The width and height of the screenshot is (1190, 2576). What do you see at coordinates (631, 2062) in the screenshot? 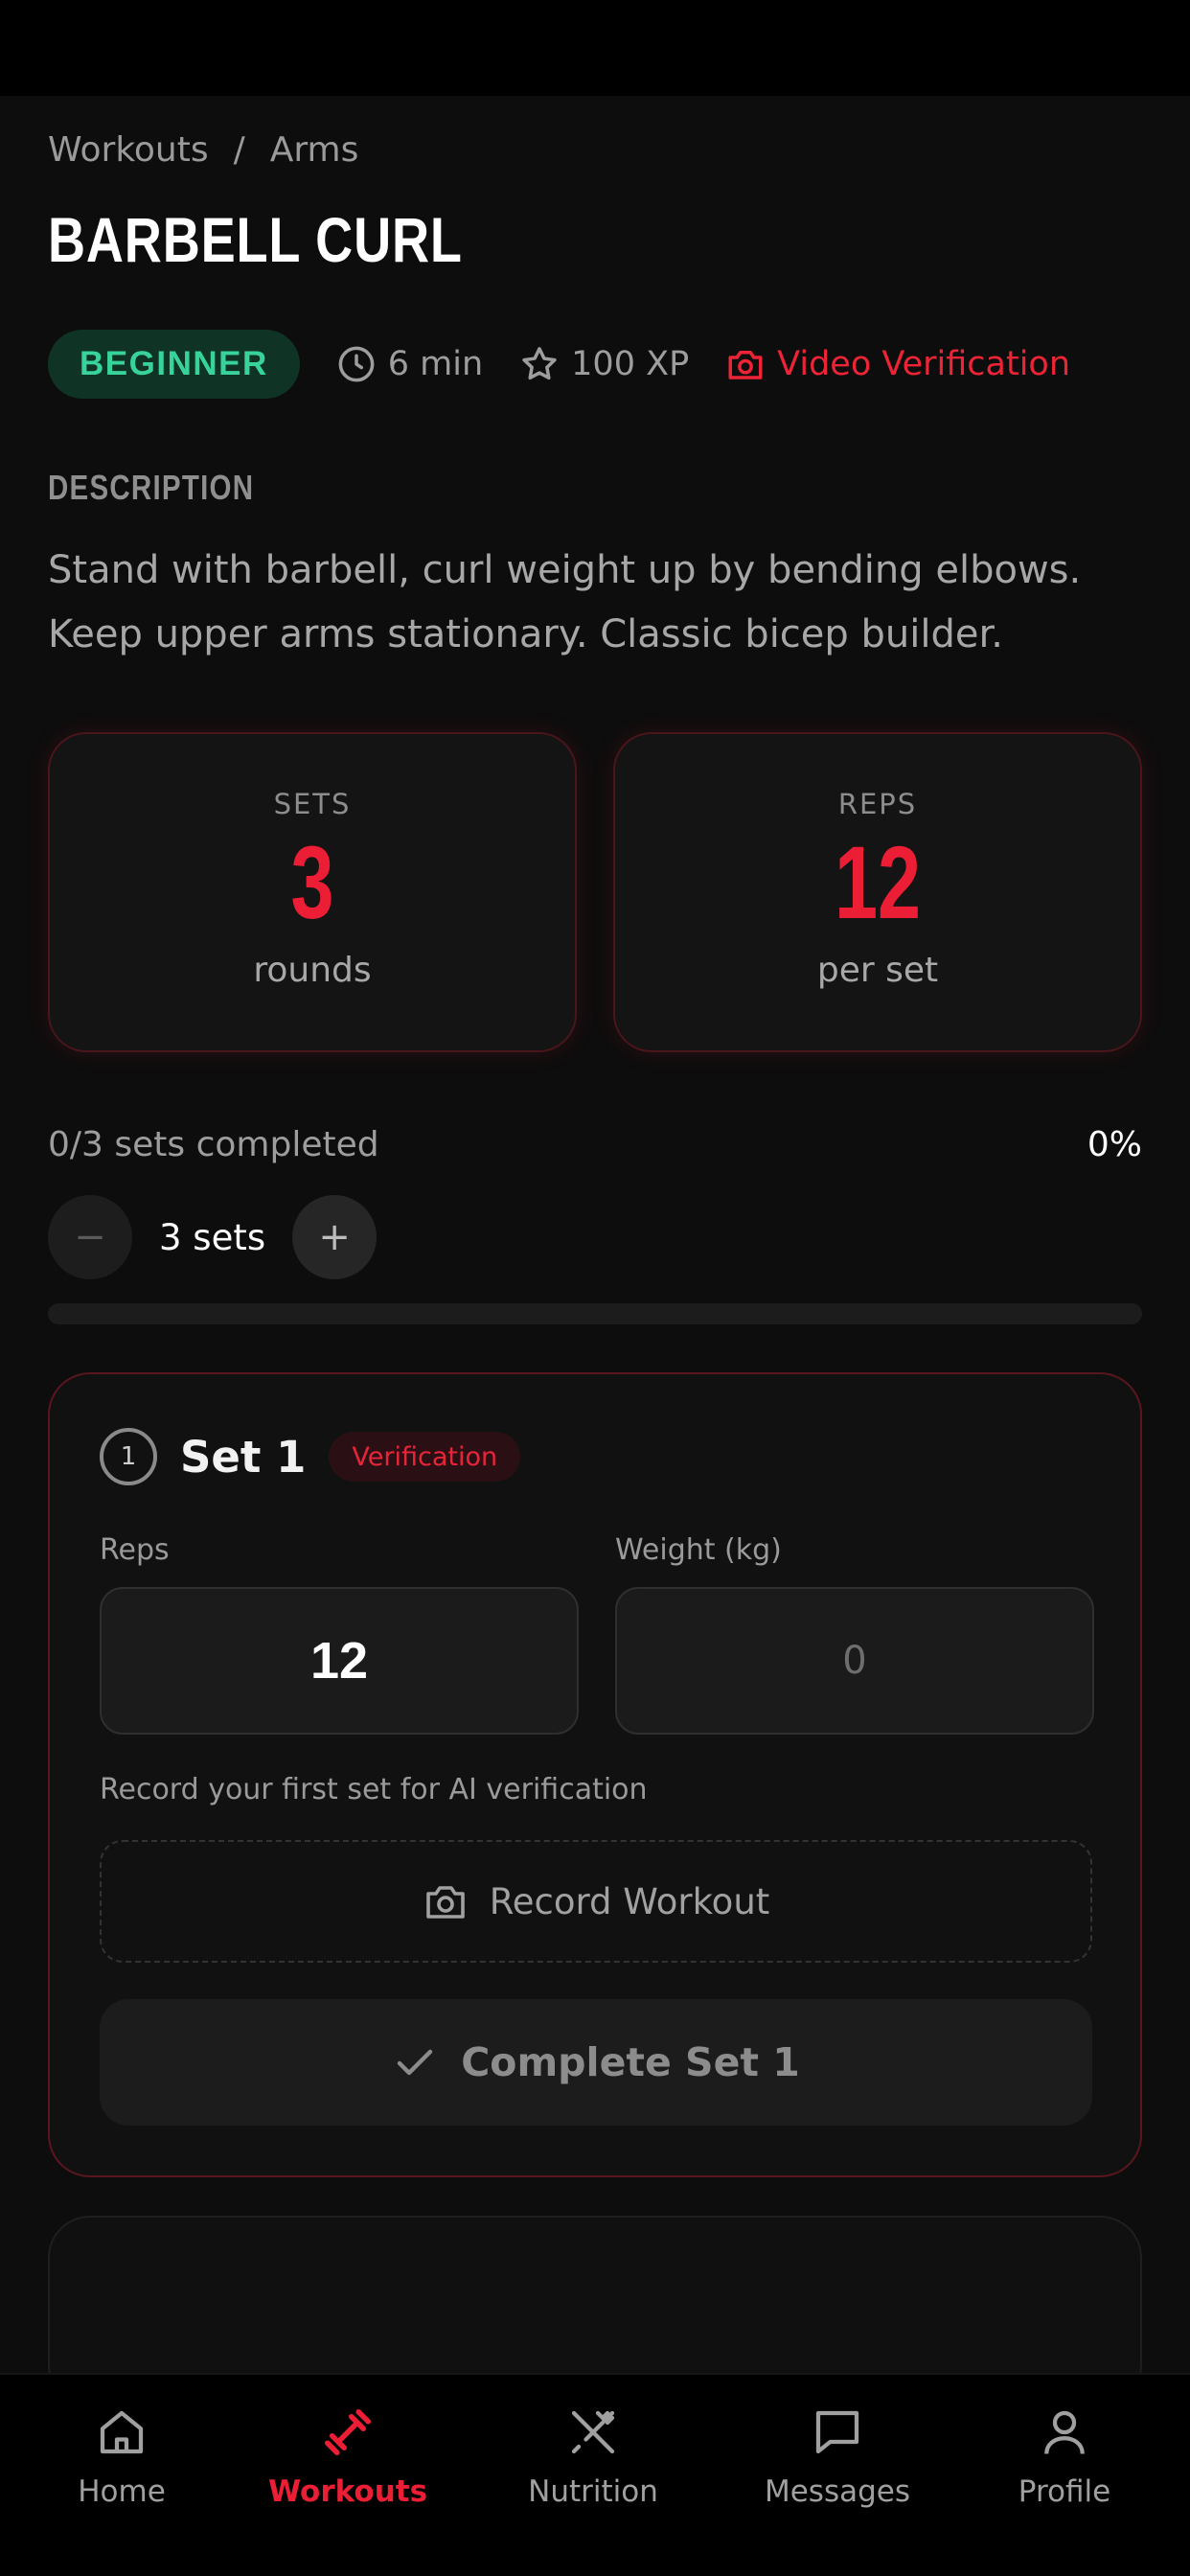
I see `complete-set-label: Complete Set 1` at bounding box center [631, 2062].